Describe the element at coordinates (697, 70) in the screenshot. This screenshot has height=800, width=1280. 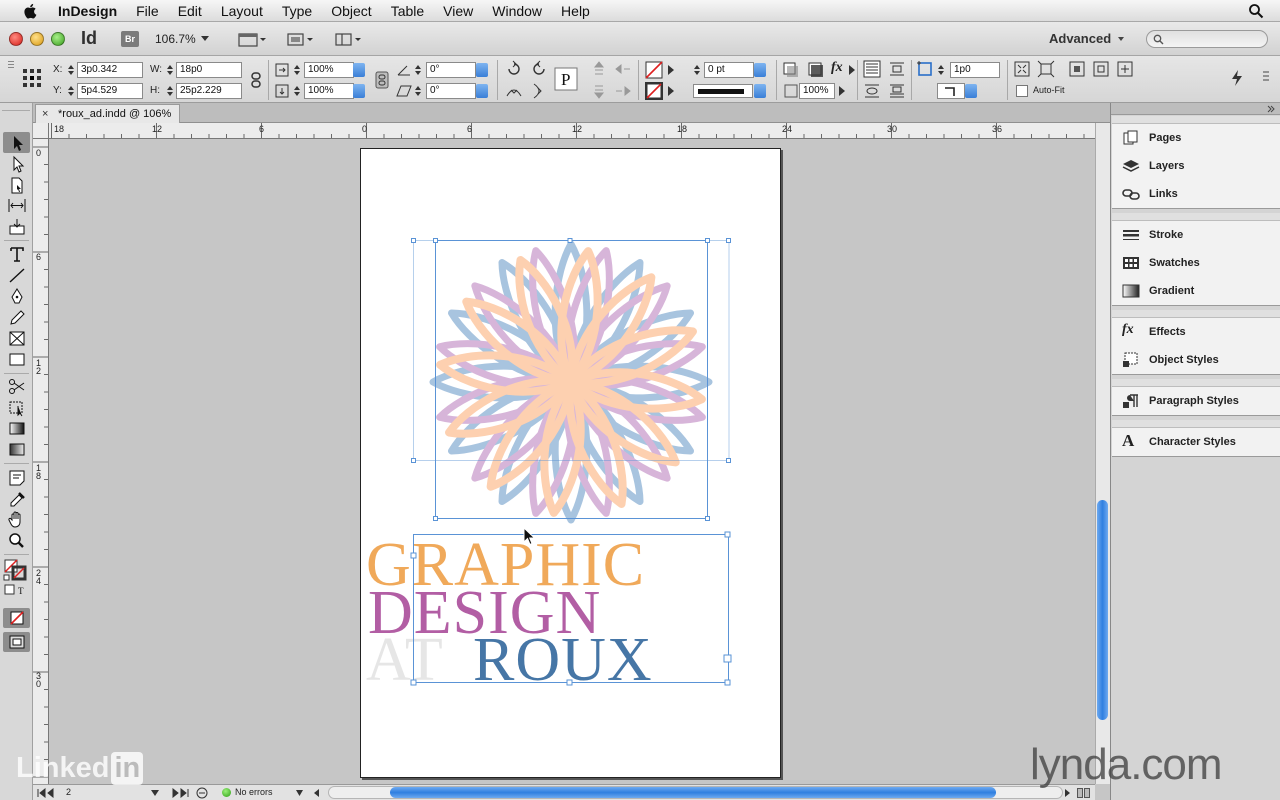
I see `stroke-weight-stepper-icon` at that location.